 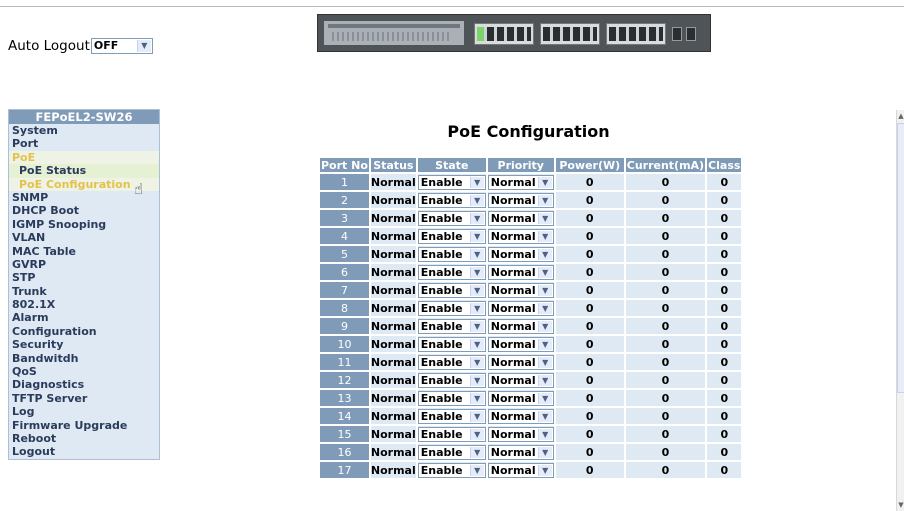 What do you see at coordinates (900, 258) in the screenshot?
I see `scrollbar-thumb` at bounding box center [900, 258].